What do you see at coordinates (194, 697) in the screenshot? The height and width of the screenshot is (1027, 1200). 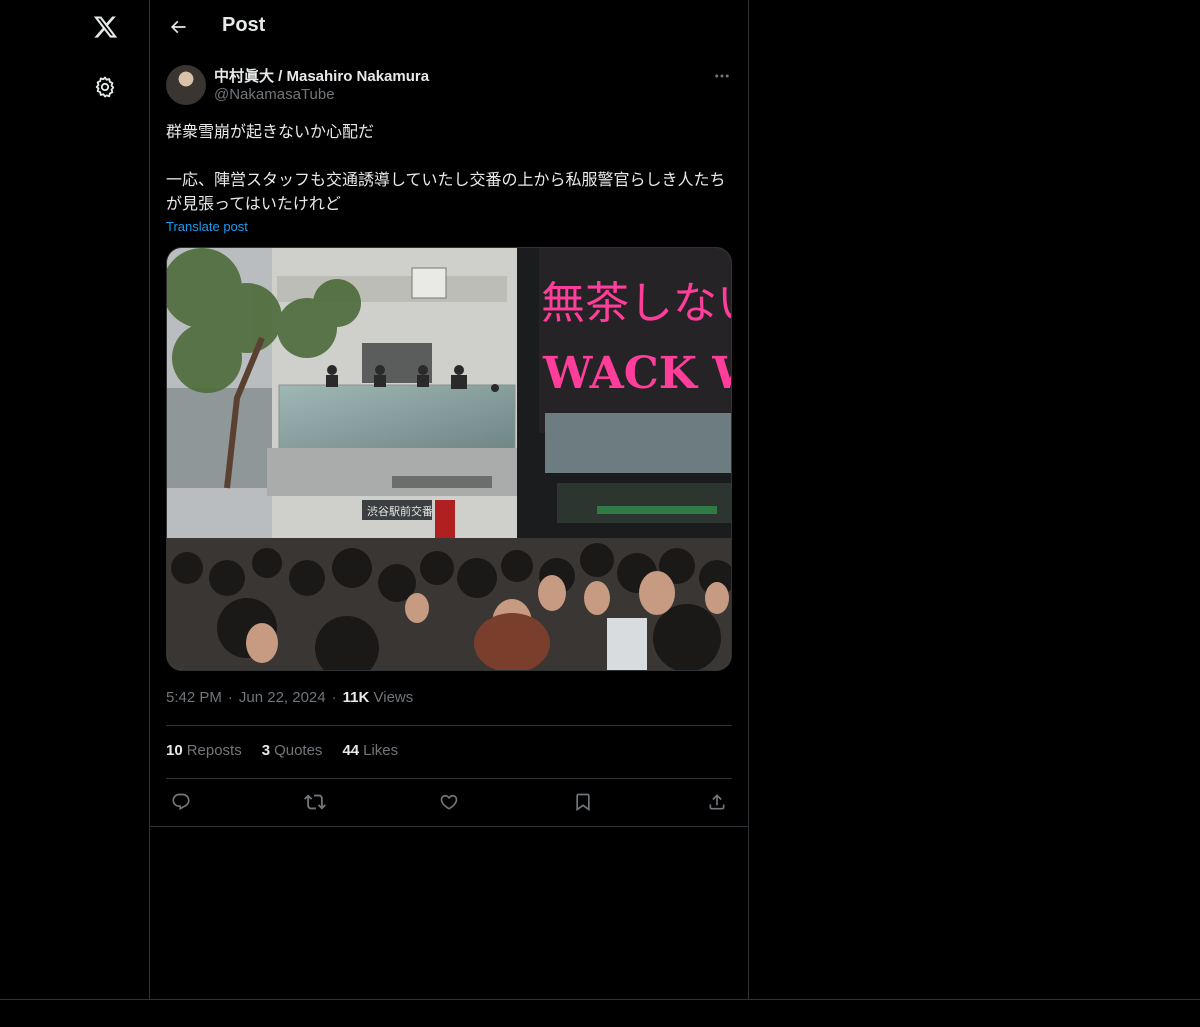 I see `post-time: 5:42 PM` at bounding box center [194, 697].